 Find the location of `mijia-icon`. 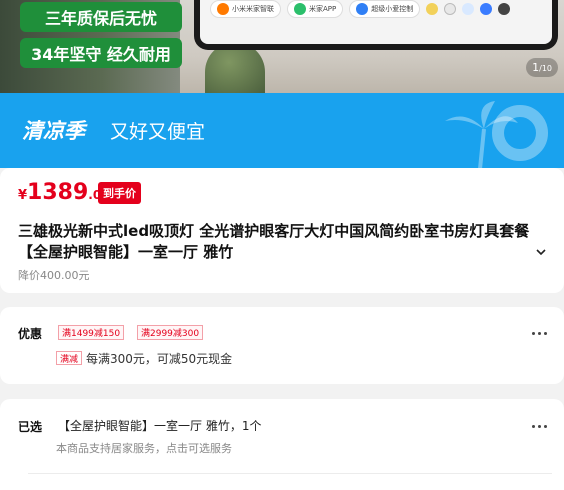

mijia-icon is located at coordinates (300, 9).